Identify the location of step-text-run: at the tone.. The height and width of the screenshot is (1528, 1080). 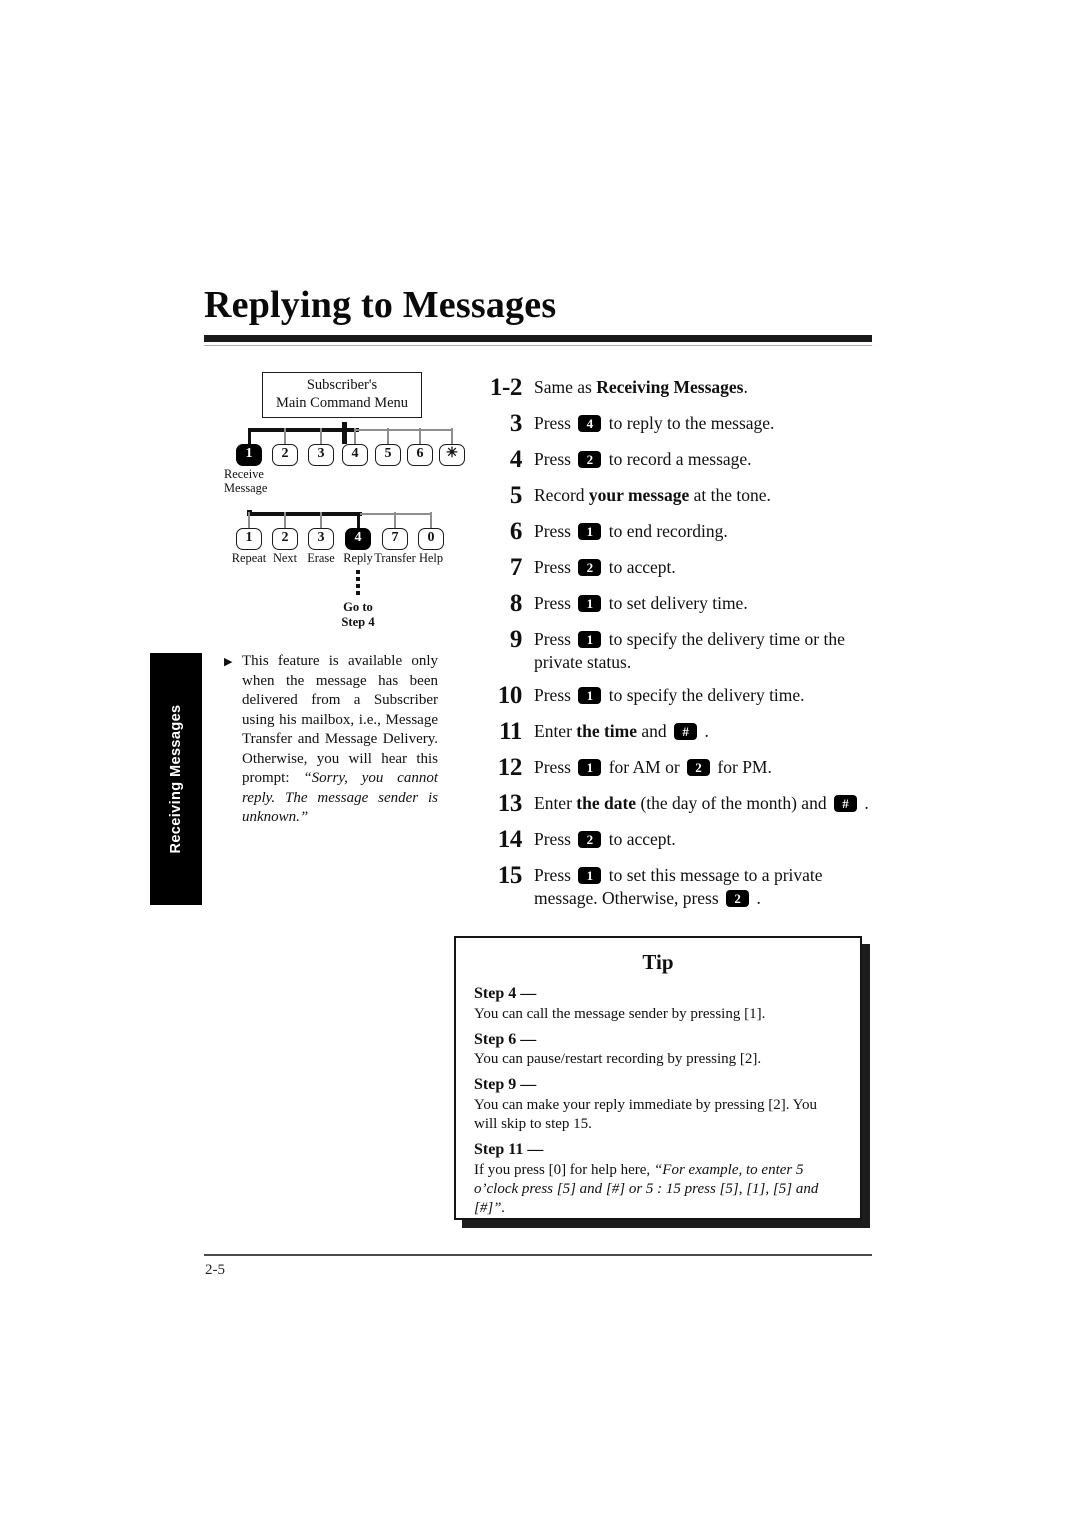
(730, 495).